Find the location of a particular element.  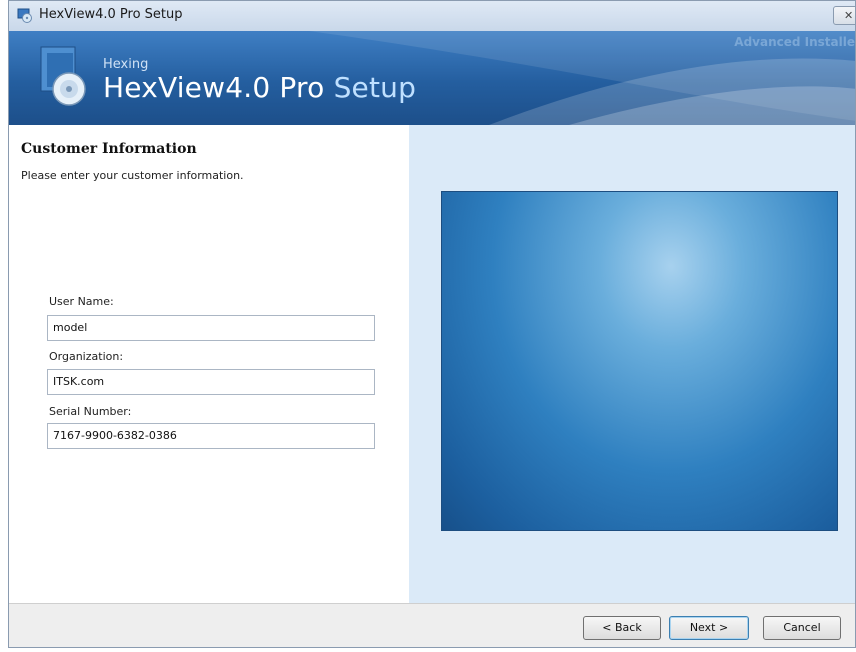

back-button: < Back is located at coordinates (622, 628).